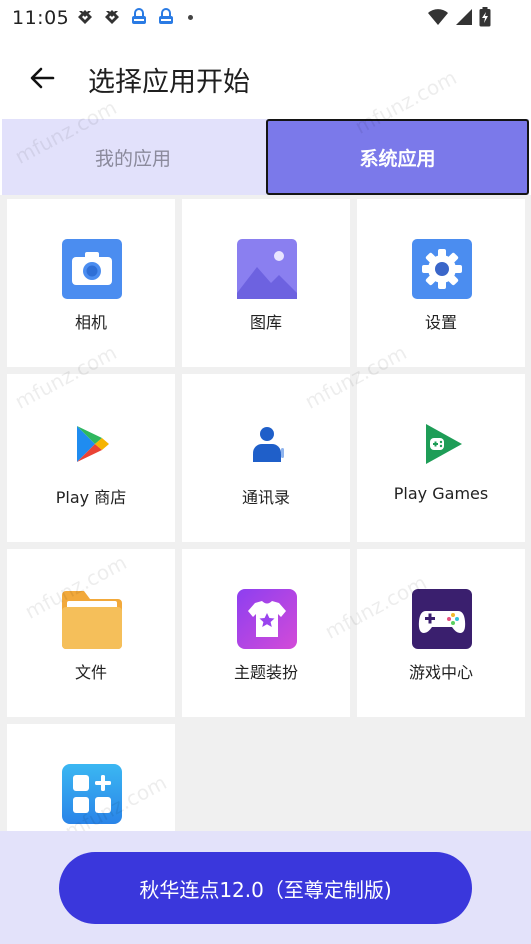 The height and width of the screenshot is (944, 531). Describe the element at coordinates (440, 322) in the screenshot. I see `app-label: 设置` at that location.